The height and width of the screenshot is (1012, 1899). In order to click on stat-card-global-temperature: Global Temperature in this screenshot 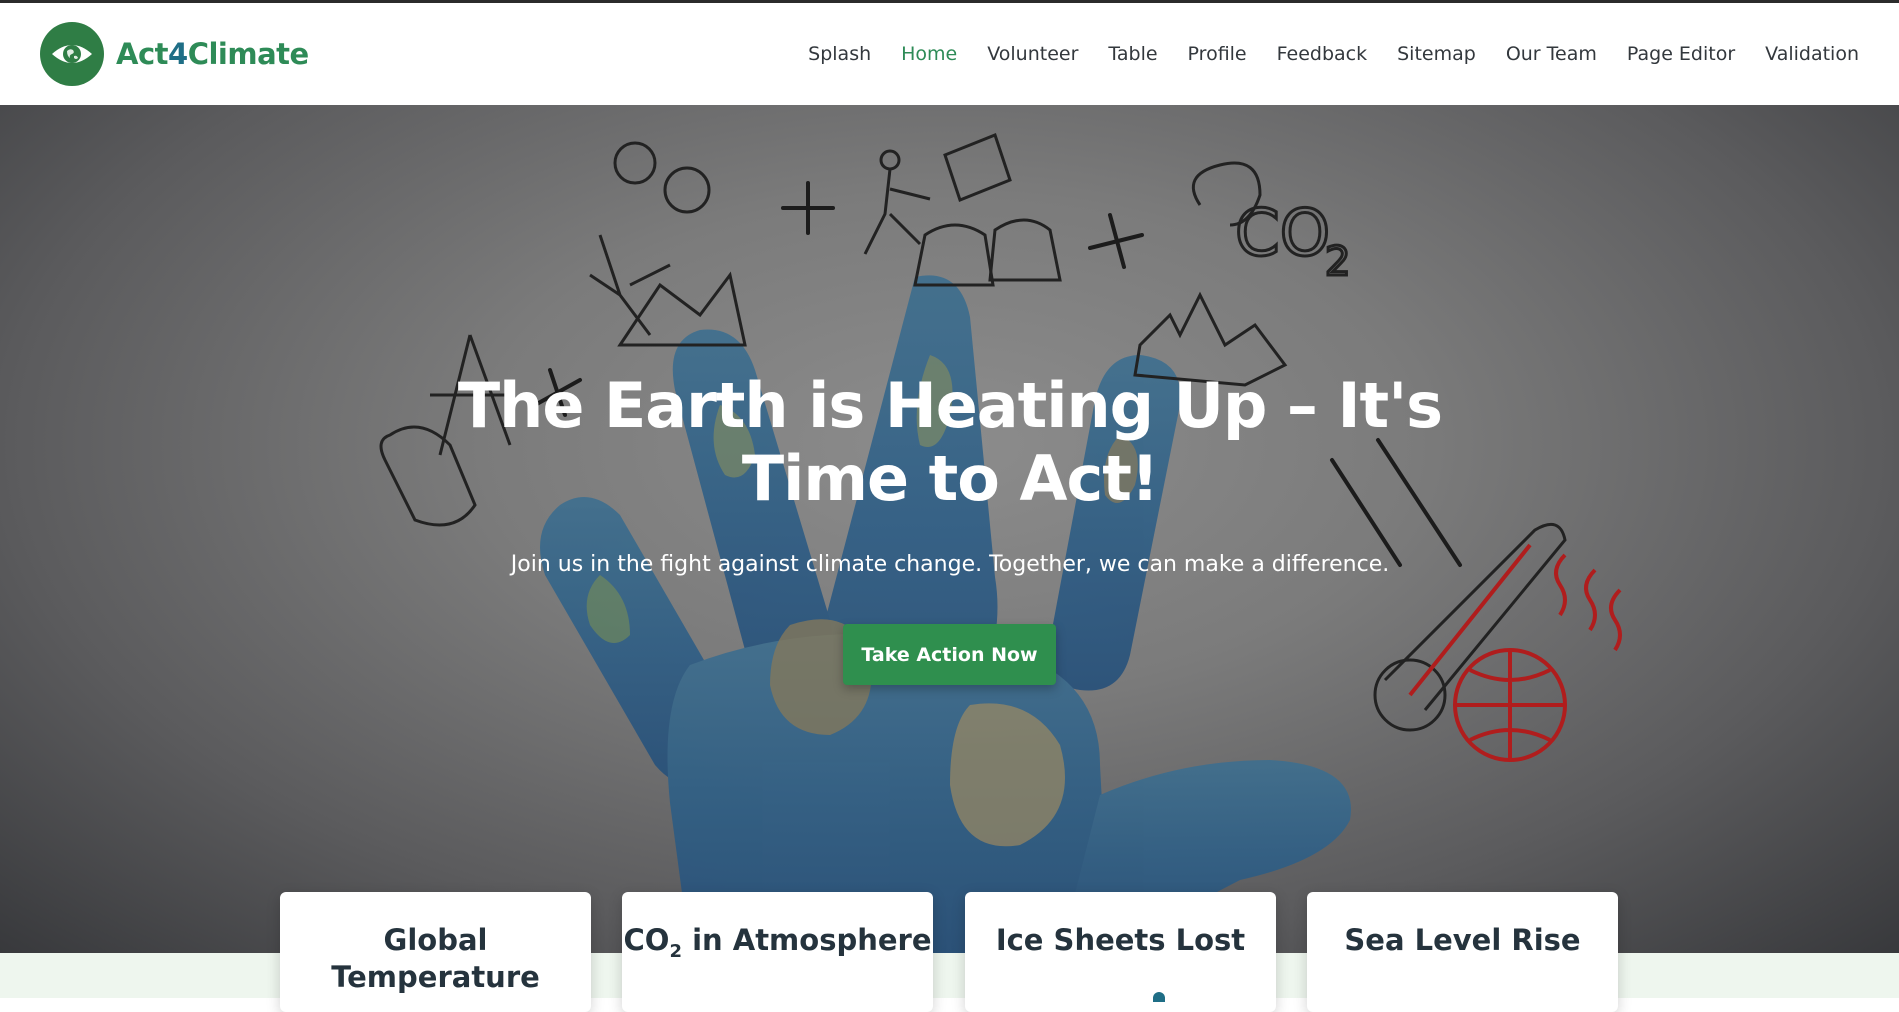, I will do `click(435, 952)`.